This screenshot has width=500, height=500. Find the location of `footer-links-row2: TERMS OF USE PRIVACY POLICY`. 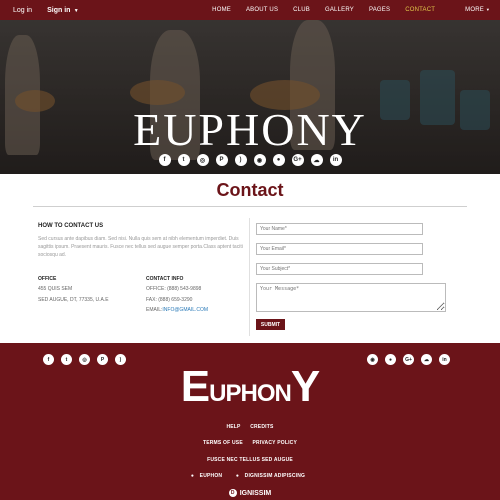

footer-links-row2: TERMS OF USE PRIVACY POLICY is located at coordinates (250, 443).